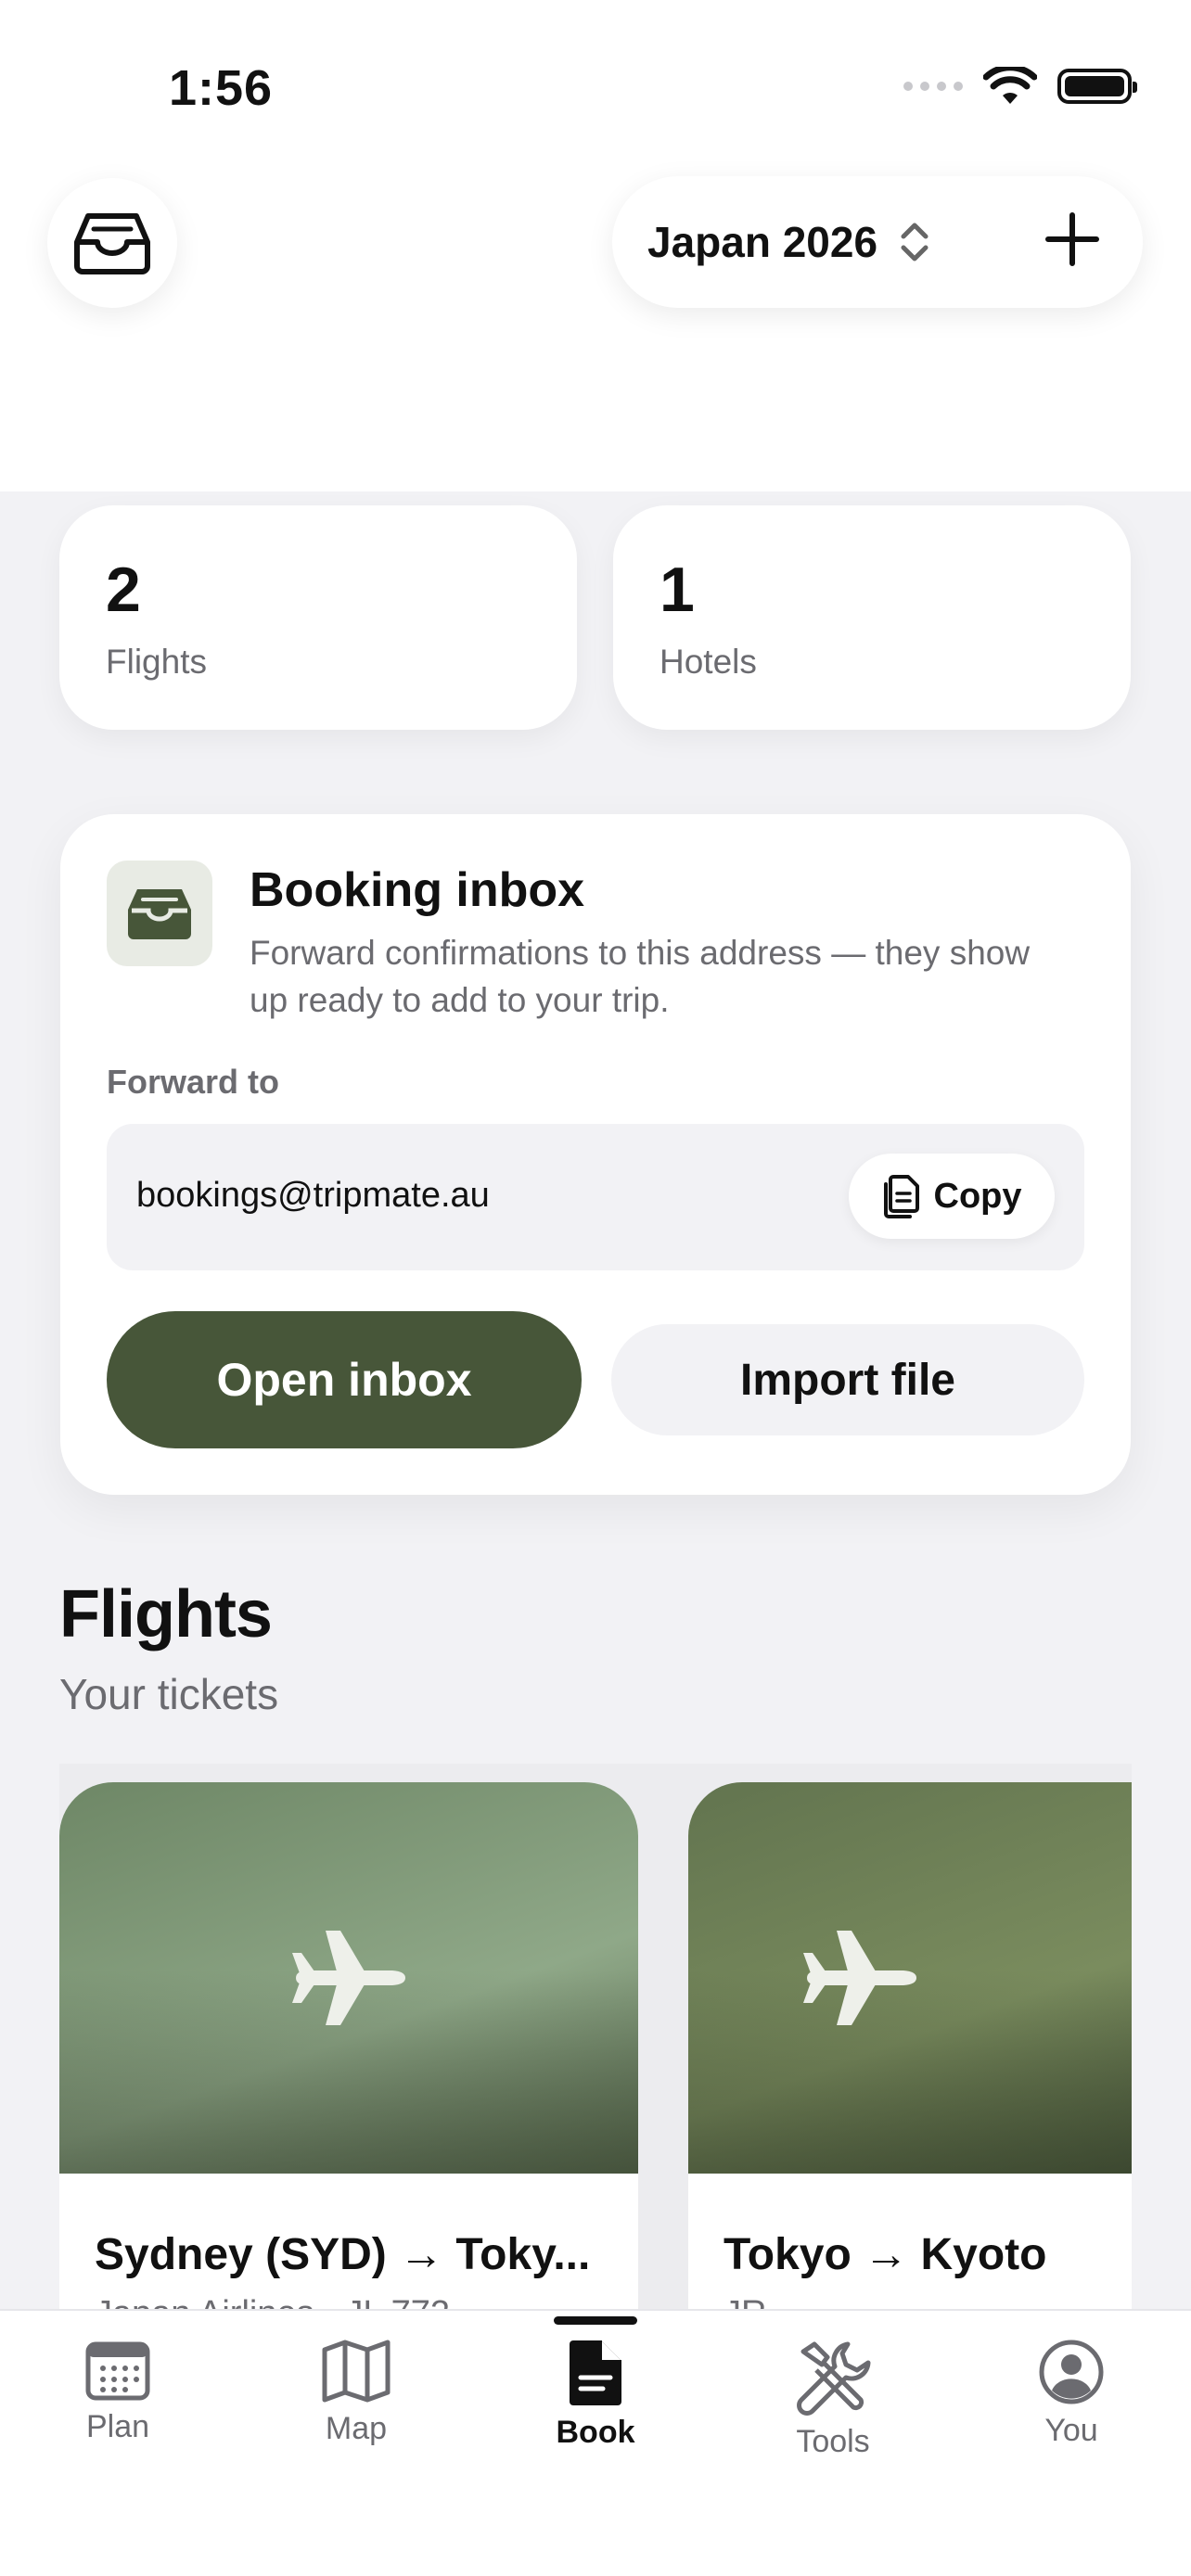  What do you see at coordinates (833, 2441) in the screenshot?
I see `tab-tools-label: Tools` at bounding box center [833, 2441].